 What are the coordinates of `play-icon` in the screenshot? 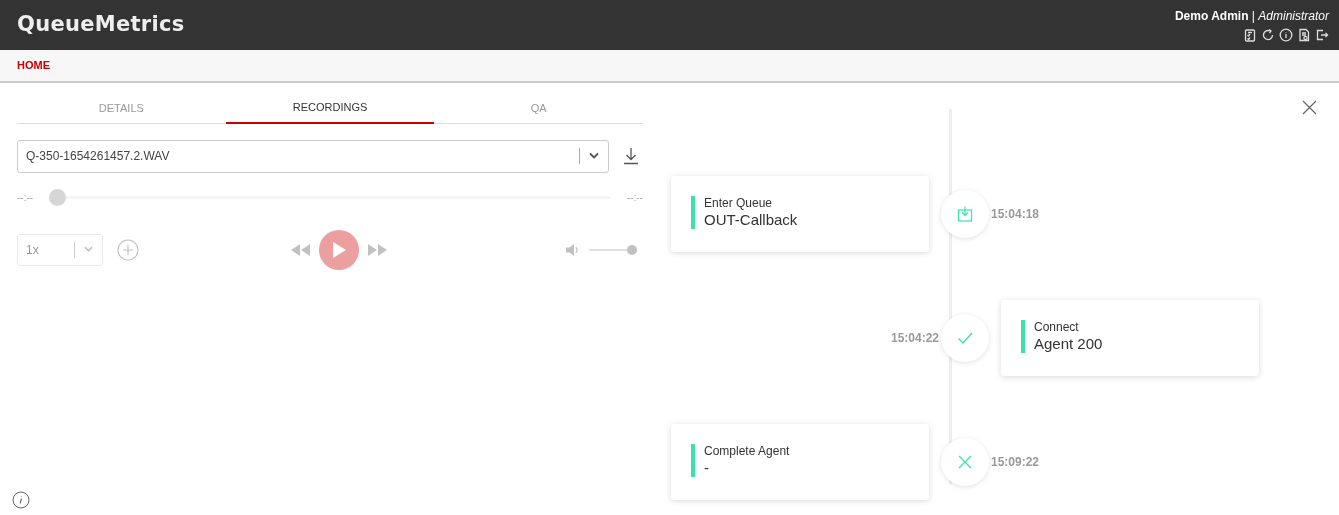 It's located at (339, 249).